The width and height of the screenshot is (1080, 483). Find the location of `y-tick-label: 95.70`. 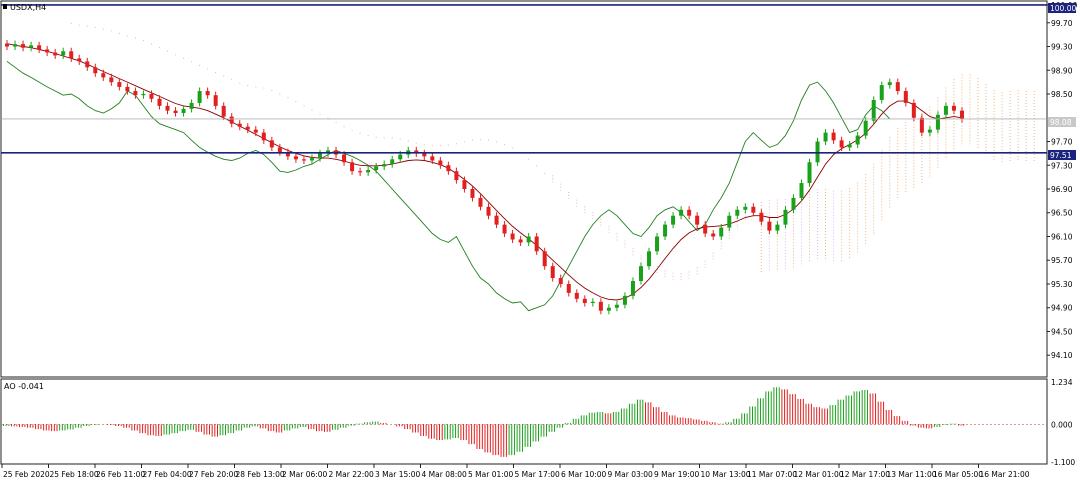

y-tick-label: 95.70 is located at coordinates (1062, 260).